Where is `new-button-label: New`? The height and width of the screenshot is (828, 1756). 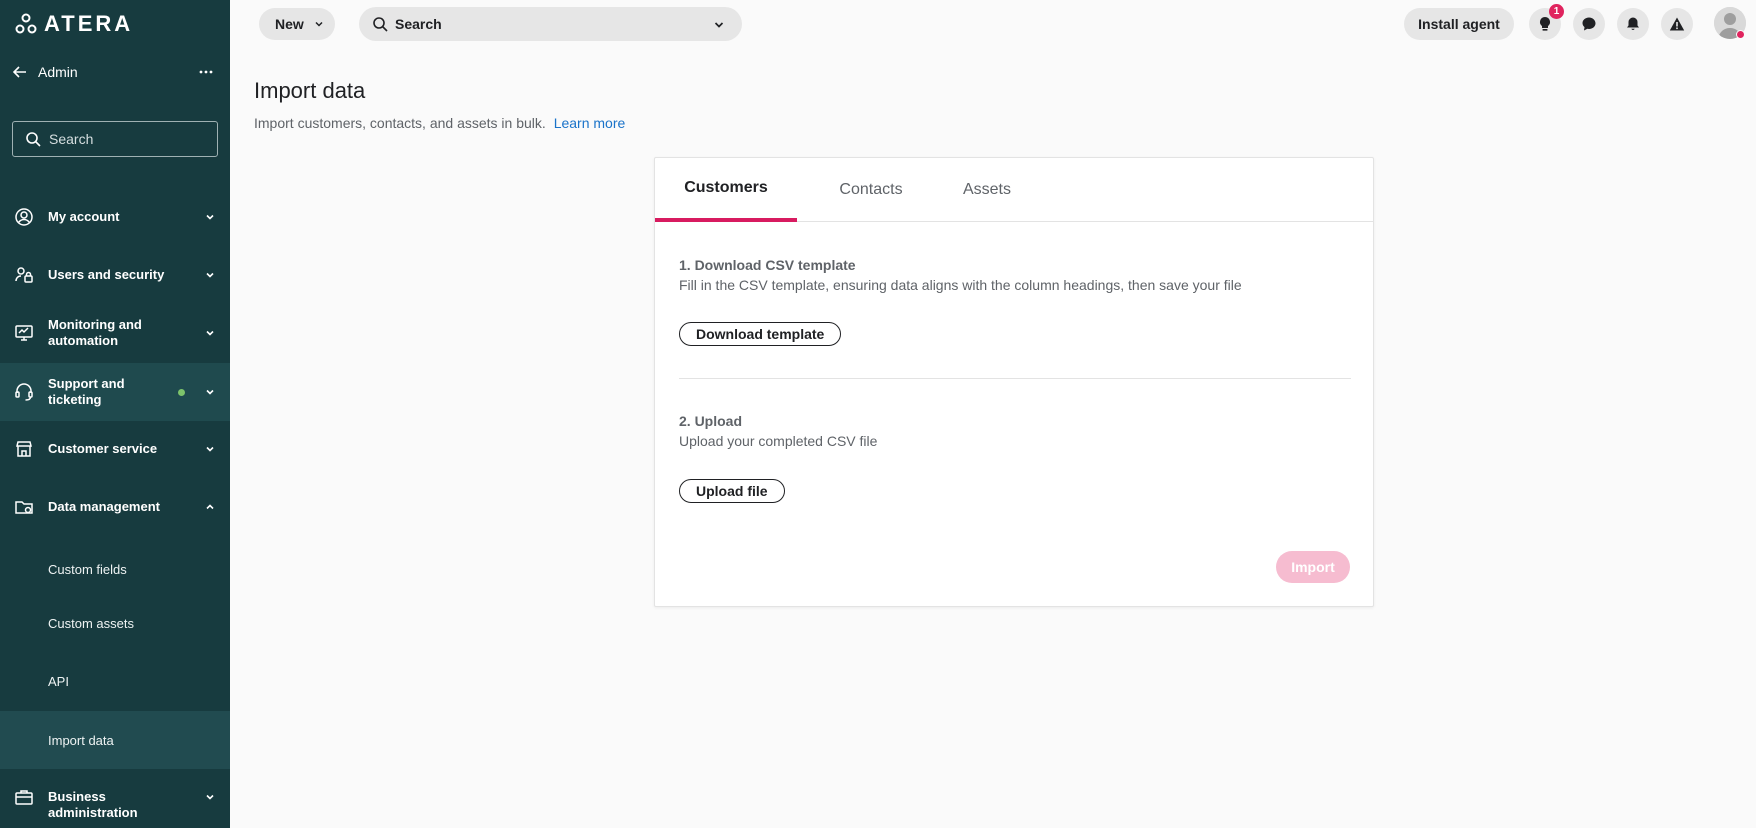 new-button-label: New is located at coordinates (289, 24).